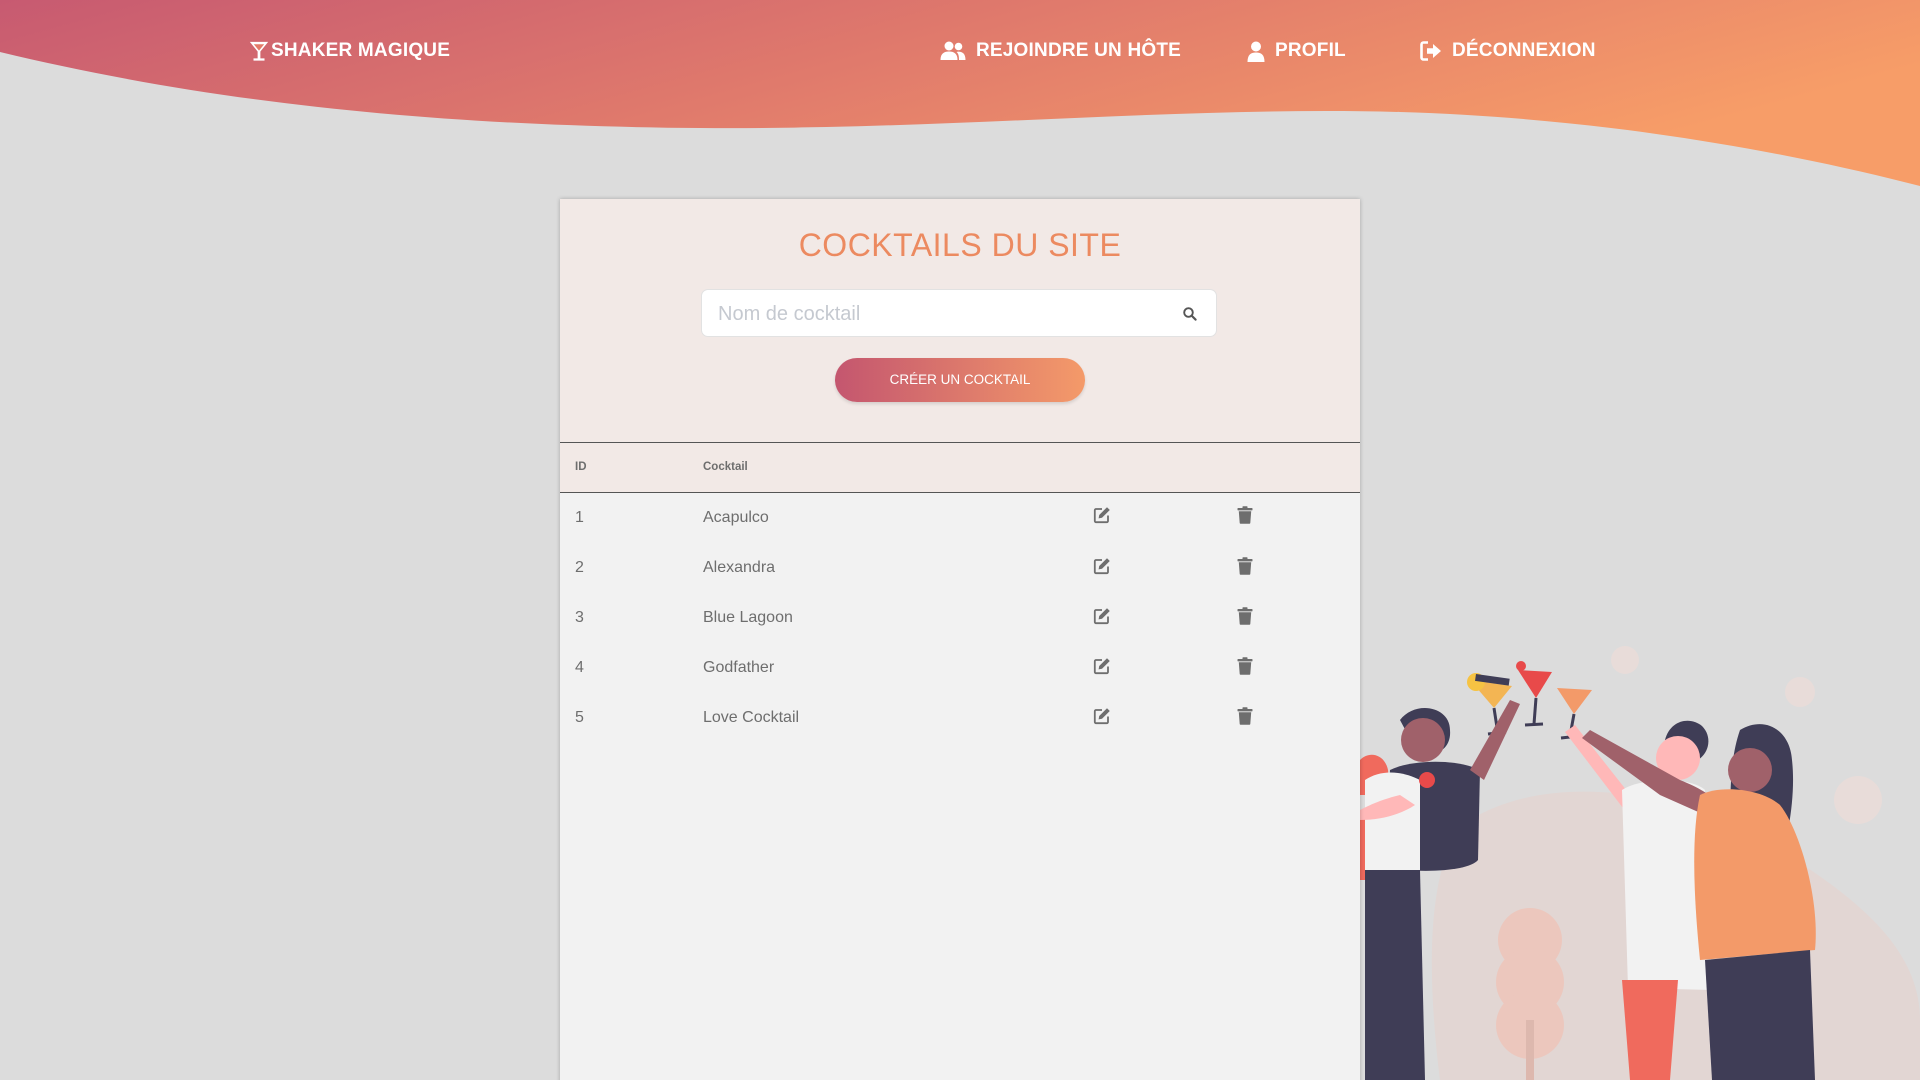  What do you see at coordinates (748, 617) in the screenshot?
I see `cell-cocktail-name: Blue Lagoon` at bounding box center [748, 617].